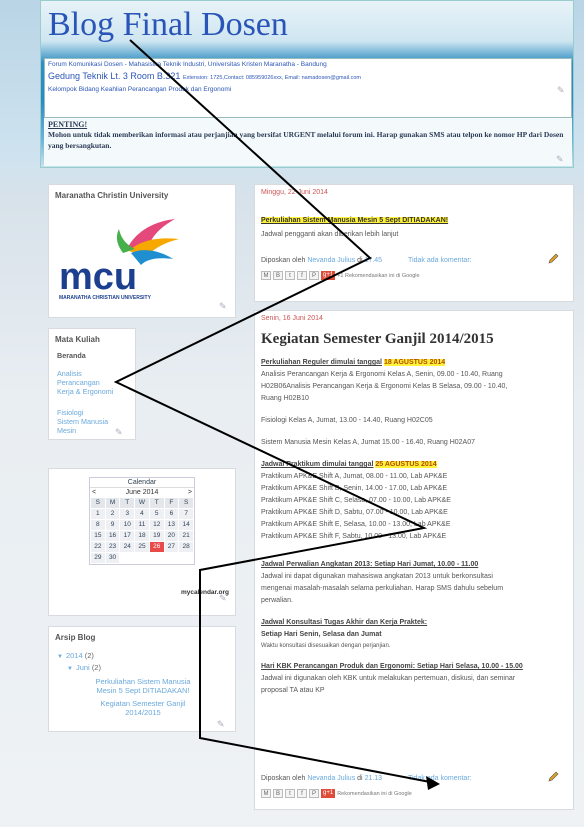 The width and height of the screenshot is (584, 827). What do you see at coordinates (98, 536) in the screenshot?
I see `calendar-day: 15` at bounding box center [98, 536].